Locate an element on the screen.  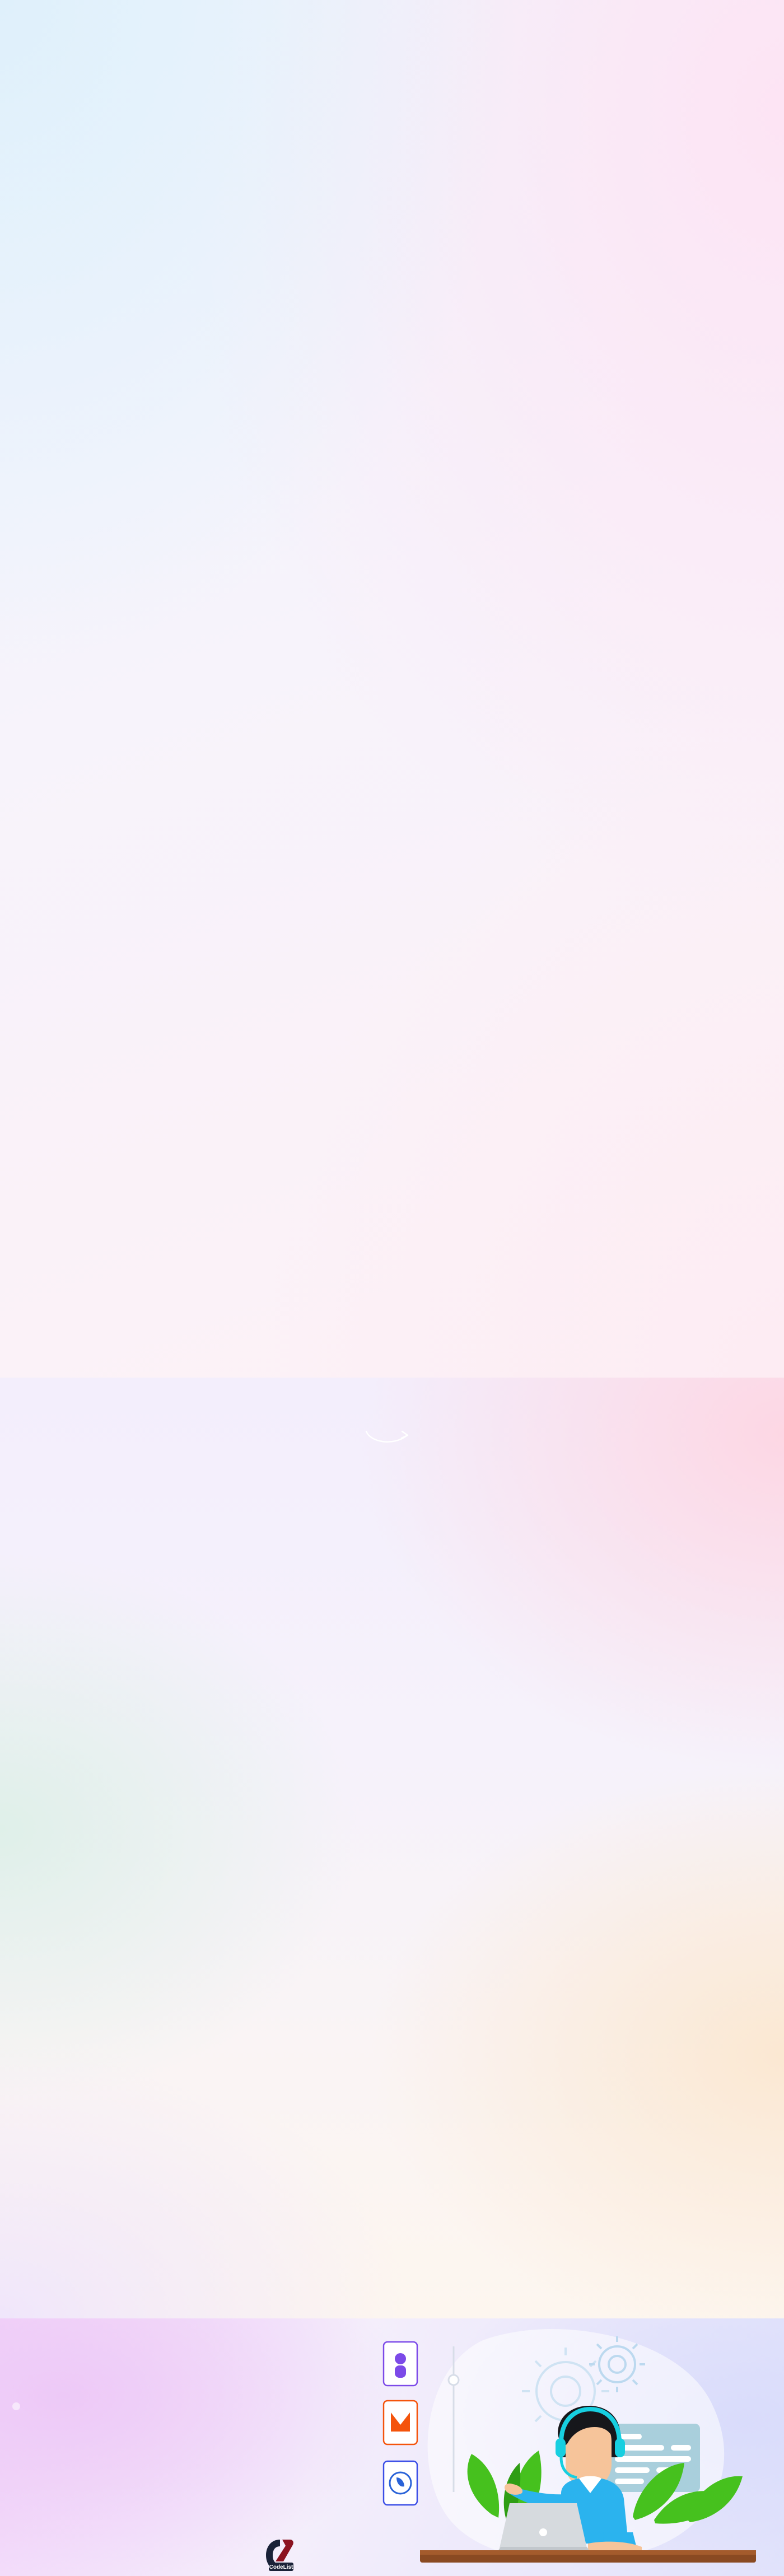
codelist-logo-icon: CodeList is located at coordinates (280, 2556).